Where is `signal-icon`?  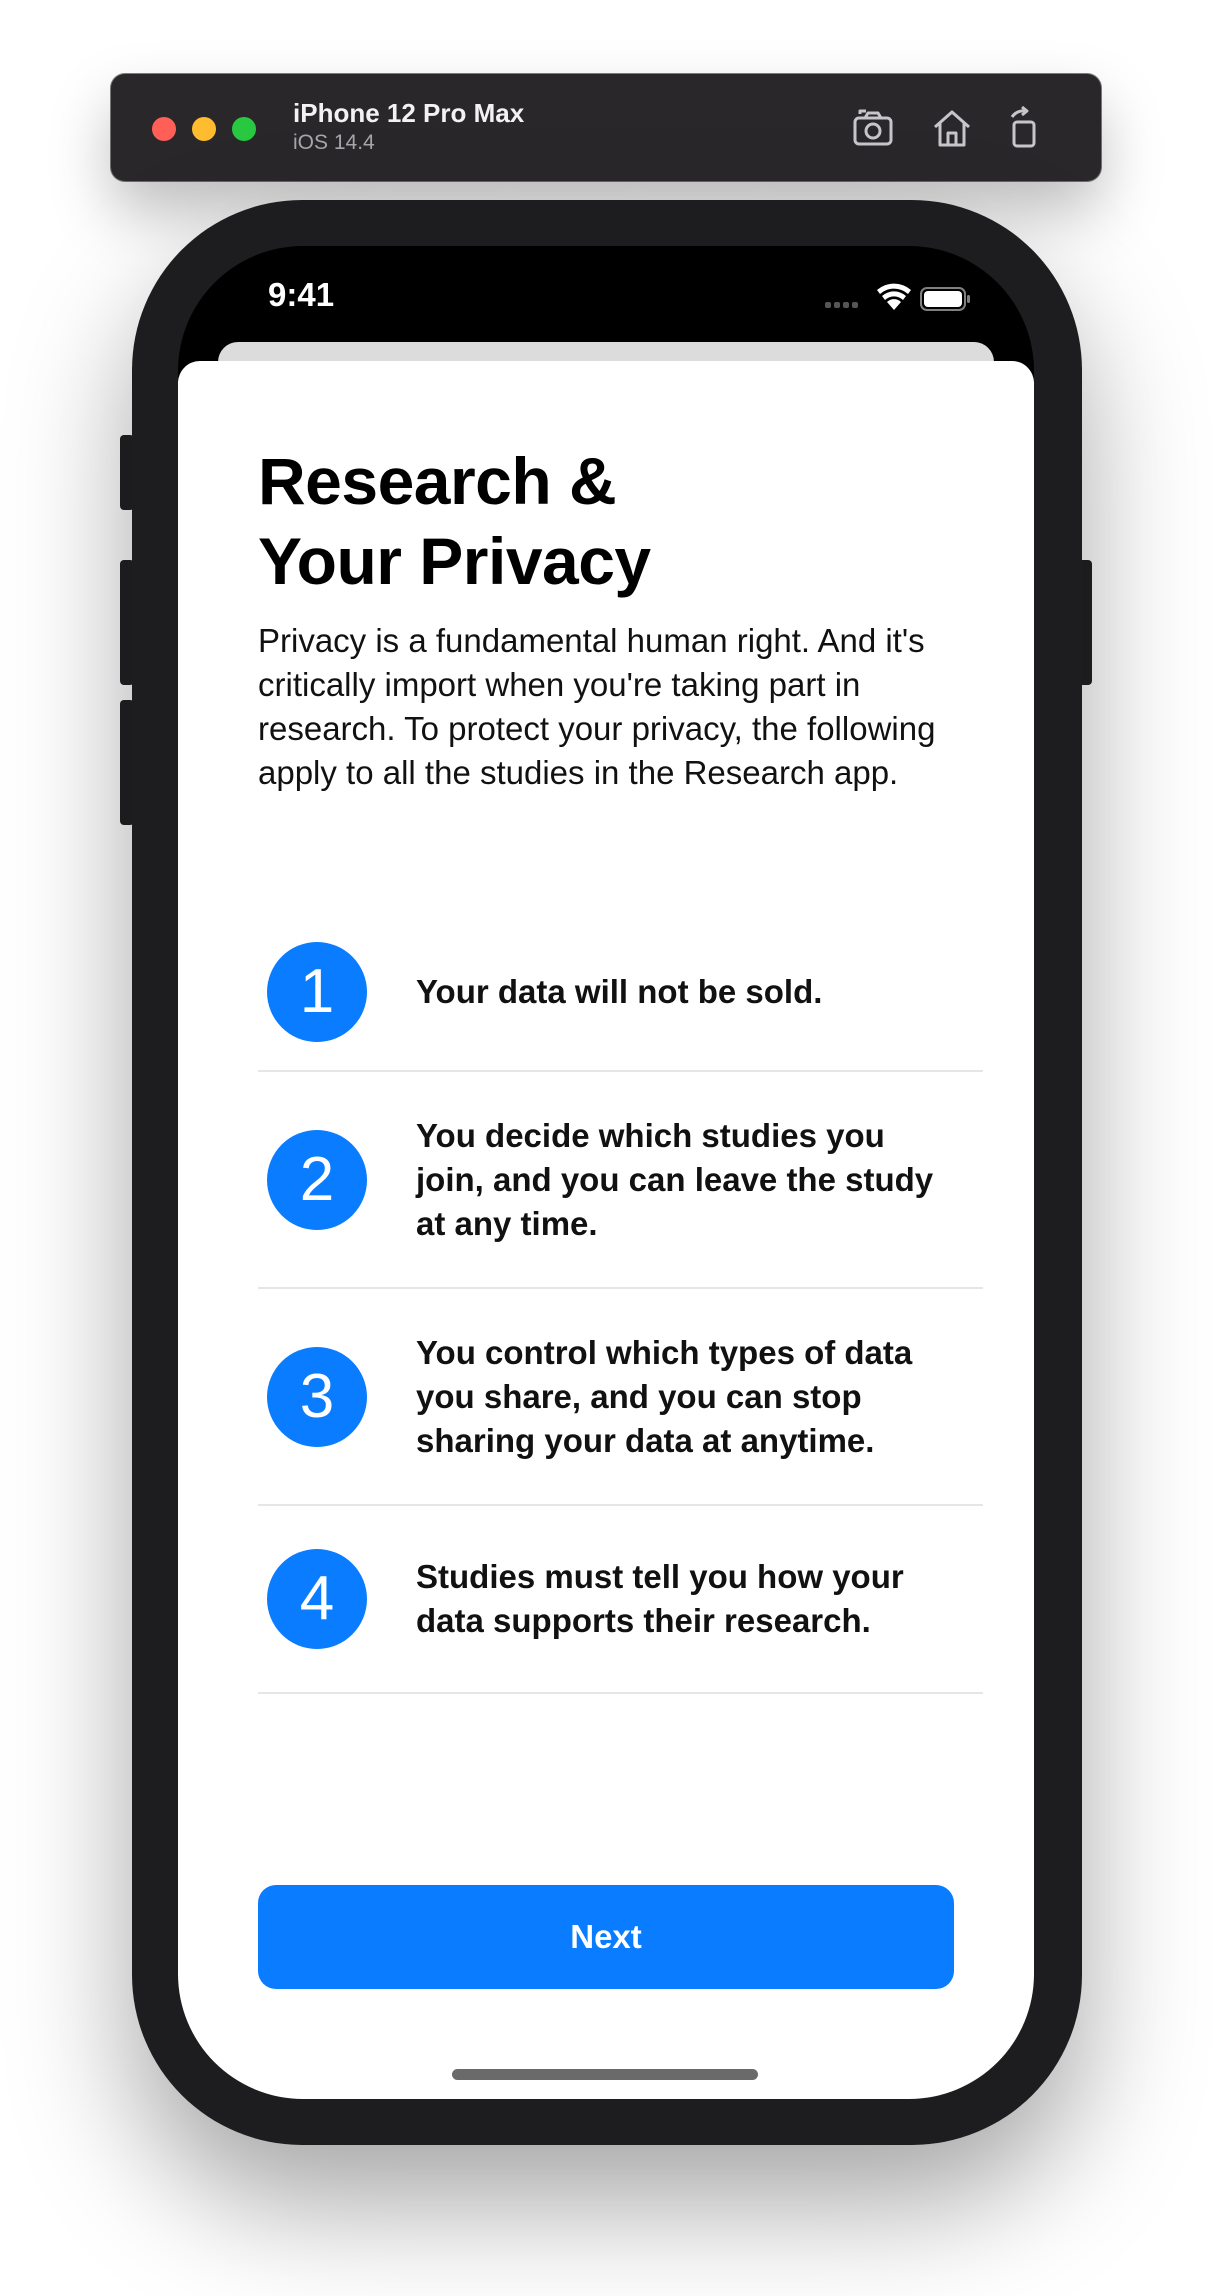 signal-icon is located at coordinates (841, 305).